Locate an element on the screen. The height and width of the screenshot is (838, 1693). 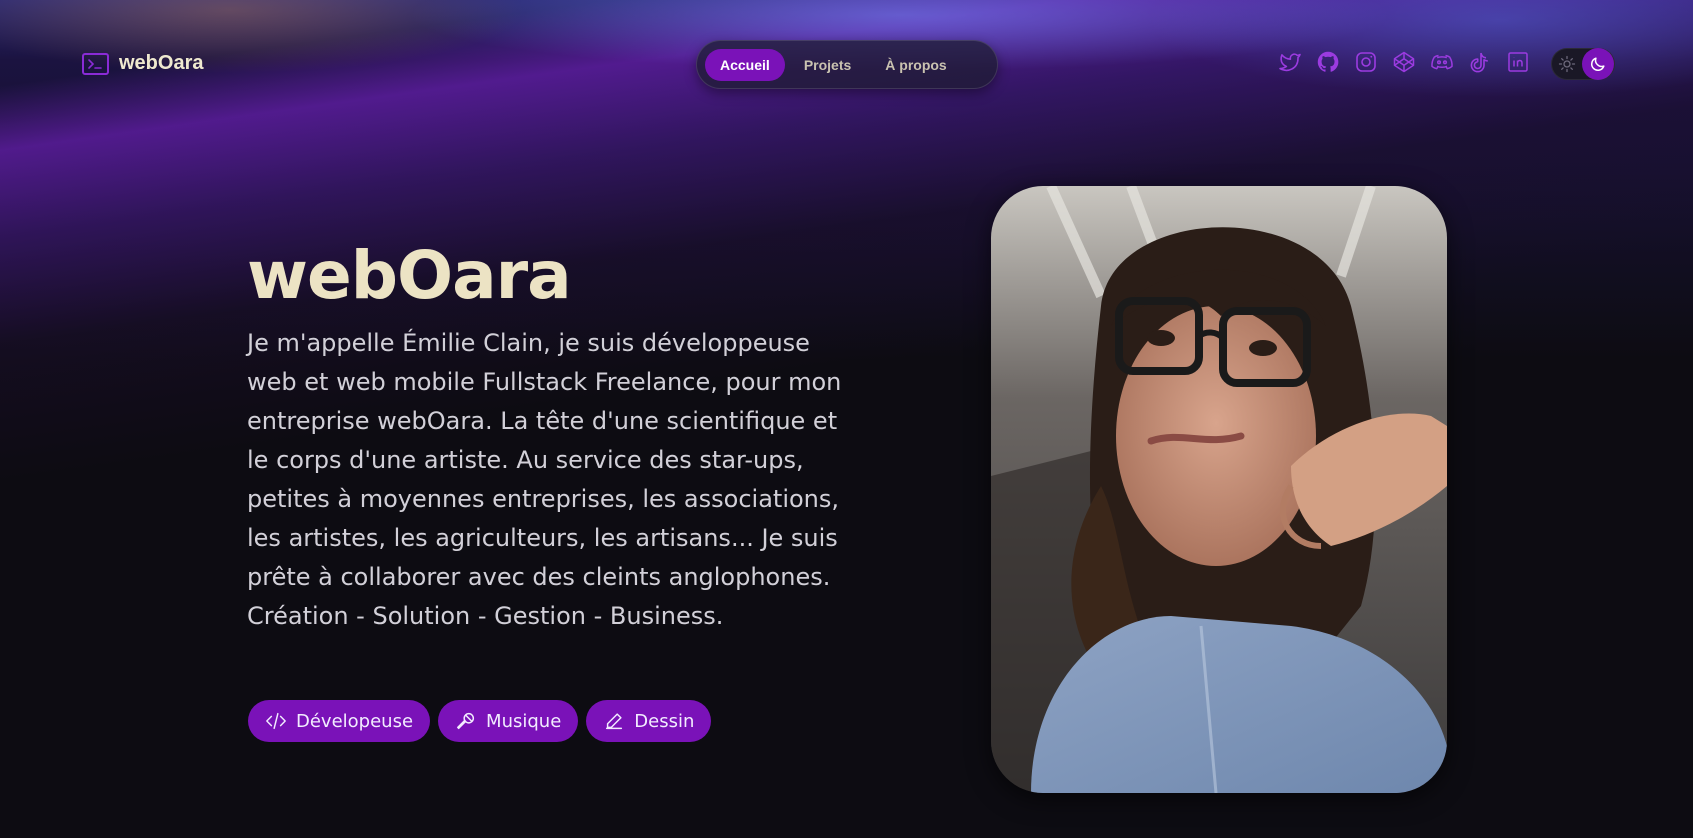
skill-tags: Dévelopeuse Musique Dessin is located at coordinates (480, 721).